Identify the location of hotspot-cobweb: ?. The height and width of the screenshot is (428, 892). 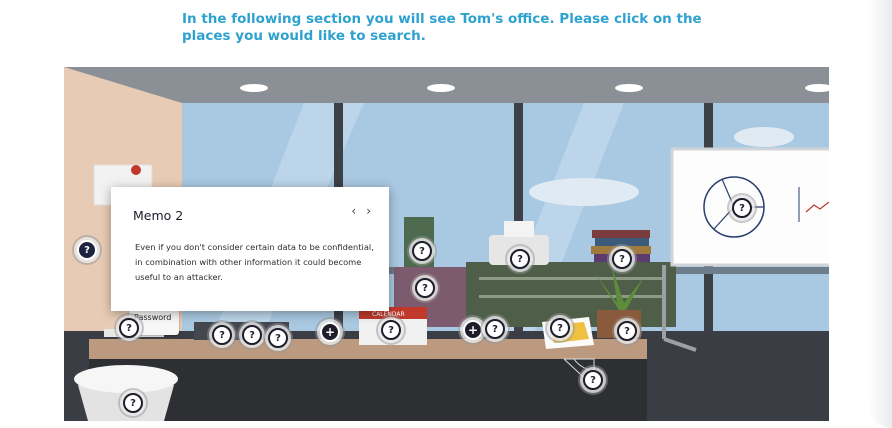
(593, 380).